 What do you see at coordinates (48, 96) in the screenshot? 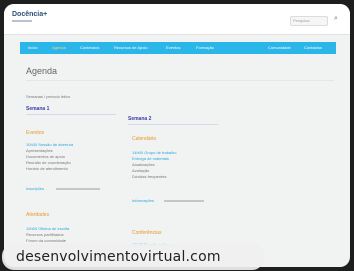
I see `page-subtitle: Semanas / período letivo` at bounding box center [48, 96].